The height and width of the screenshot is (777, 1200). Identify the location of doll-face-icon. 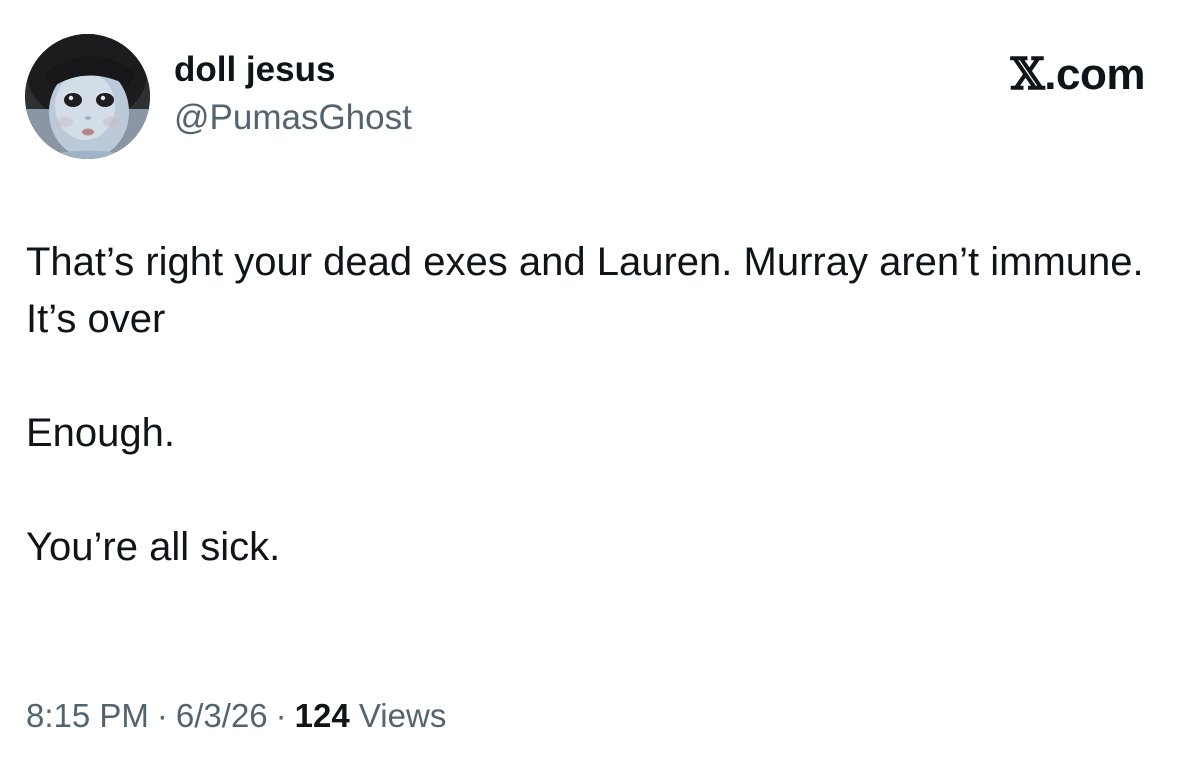
(87, 96).